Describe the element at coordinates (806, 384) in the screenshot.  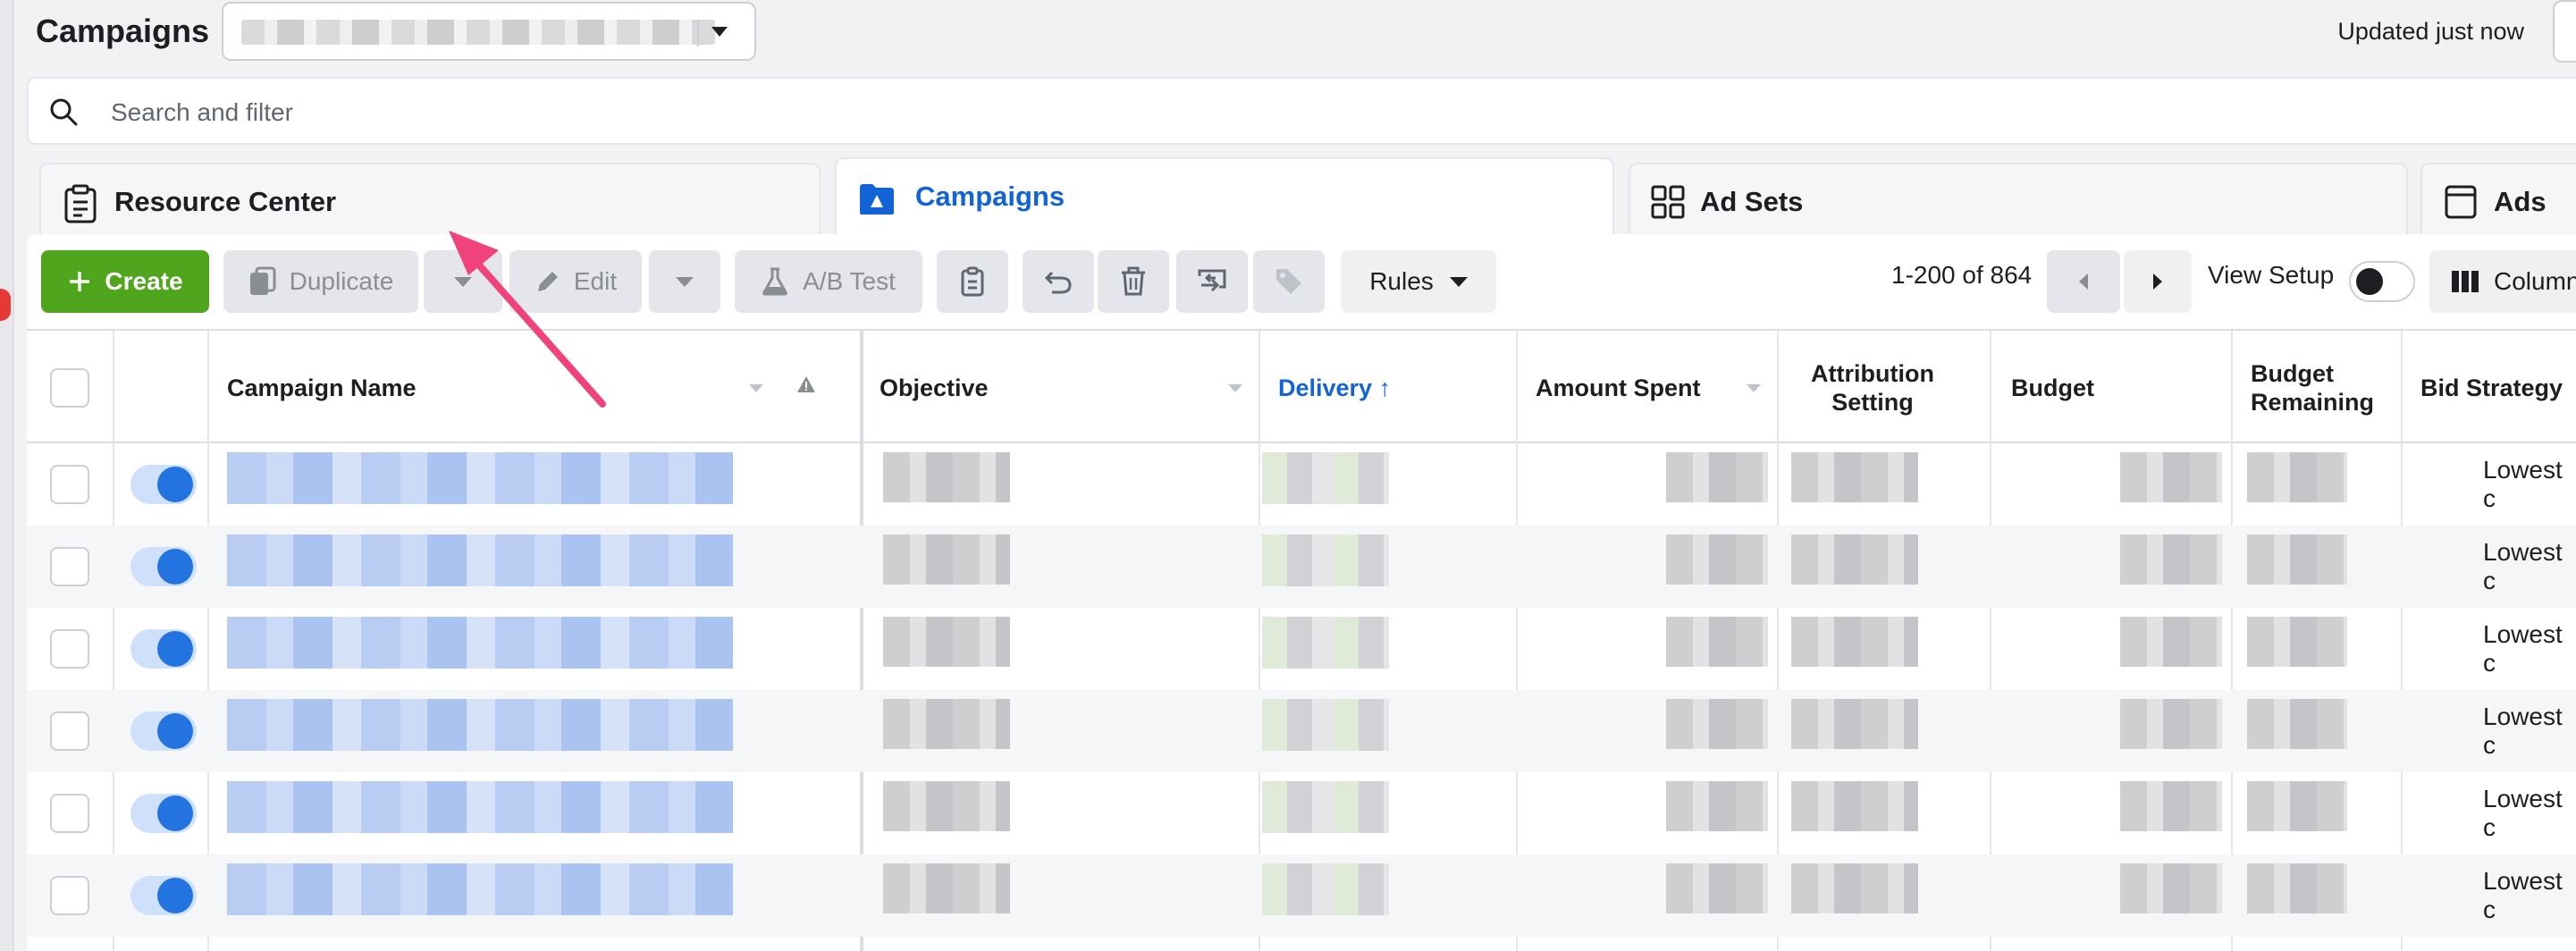
I see `warning-icon` at that location.